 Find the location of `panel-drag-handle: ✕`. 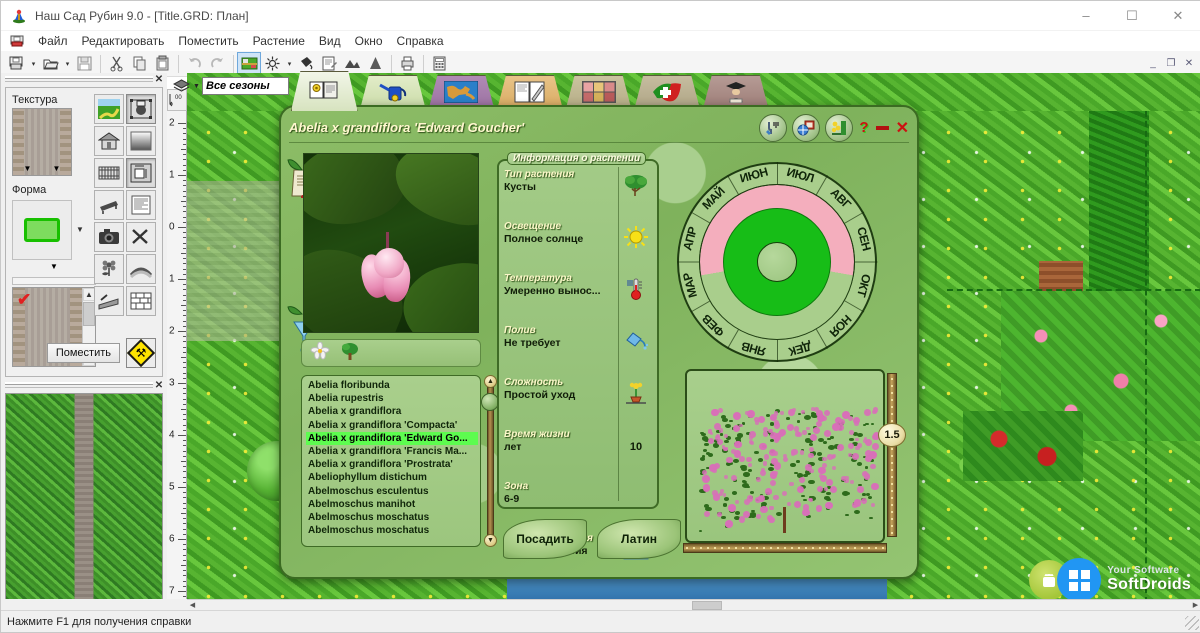

panel-drag-handle: ✕ is located at coordinates (84, 79).